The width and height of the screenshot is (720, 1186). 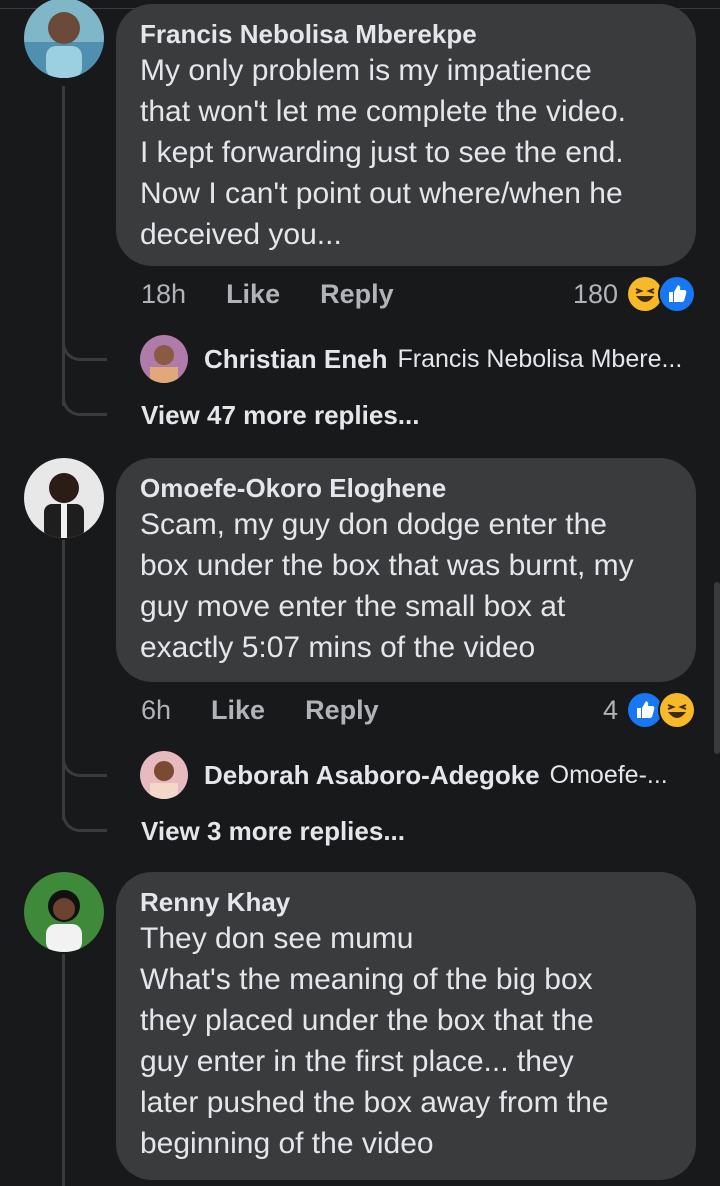 I want to click on comment-author: Francis Nebolisa Mberekpe, so click(x=406, y=34).